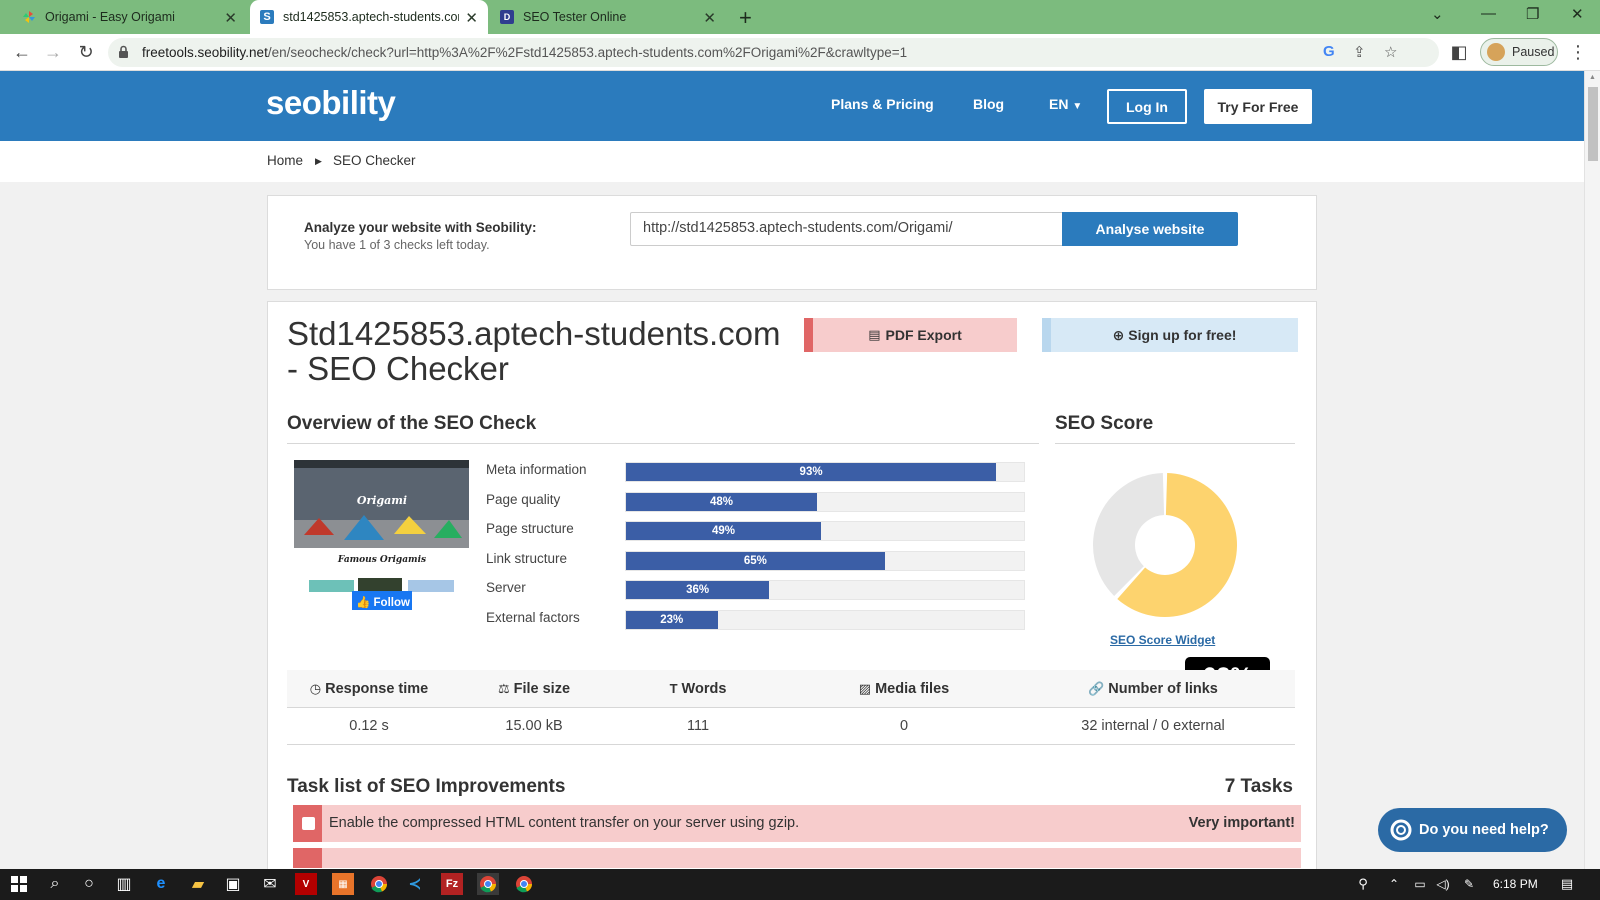 Image resolution: width=1600 pixels, height=900 pixels. Describe the element at coordinates (86, 52) in the screenshot. I see `reload-icon: ↻` at that location.